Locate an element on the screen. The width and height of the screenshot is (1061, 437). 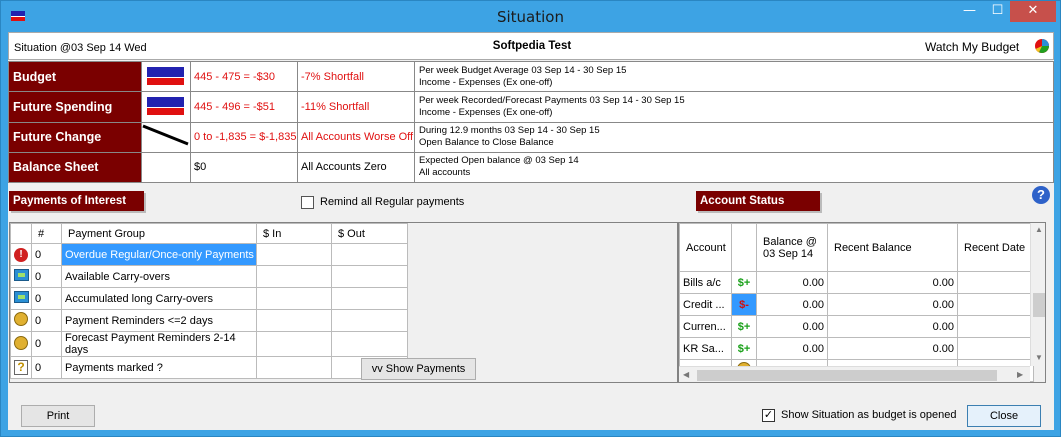
column-header-group: Payment Group is located at coordinates (159, 233).